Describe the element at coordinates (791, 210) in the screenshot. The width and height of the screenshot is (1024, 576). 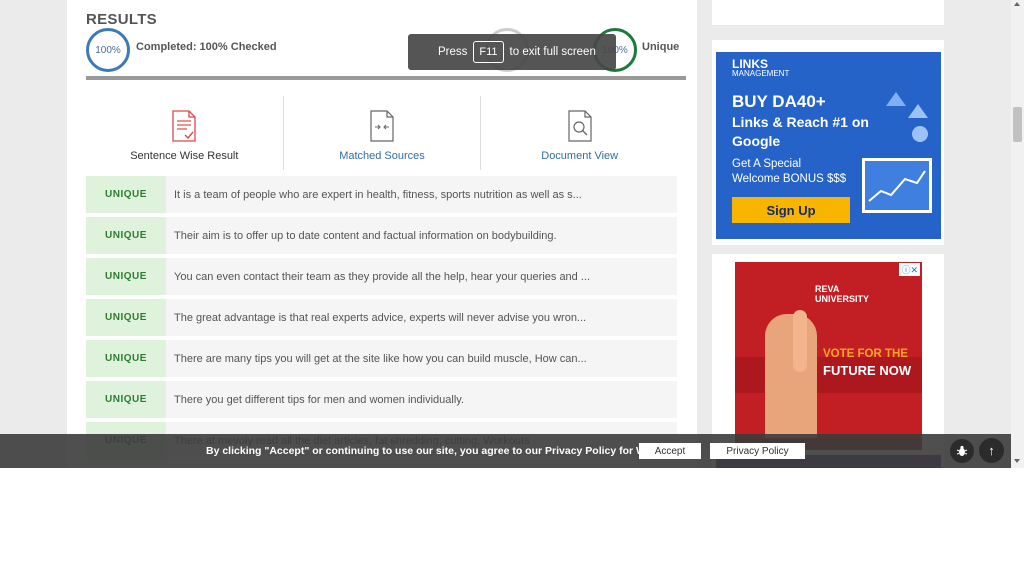
I see `ad-signup-button: Sign Up` at that location.